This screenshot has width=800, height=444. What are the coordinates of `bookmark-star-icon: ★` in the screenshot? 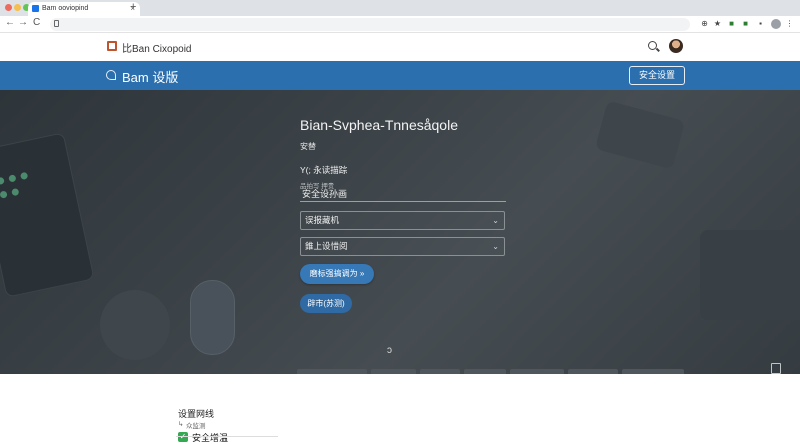 It's located at (717, 23).